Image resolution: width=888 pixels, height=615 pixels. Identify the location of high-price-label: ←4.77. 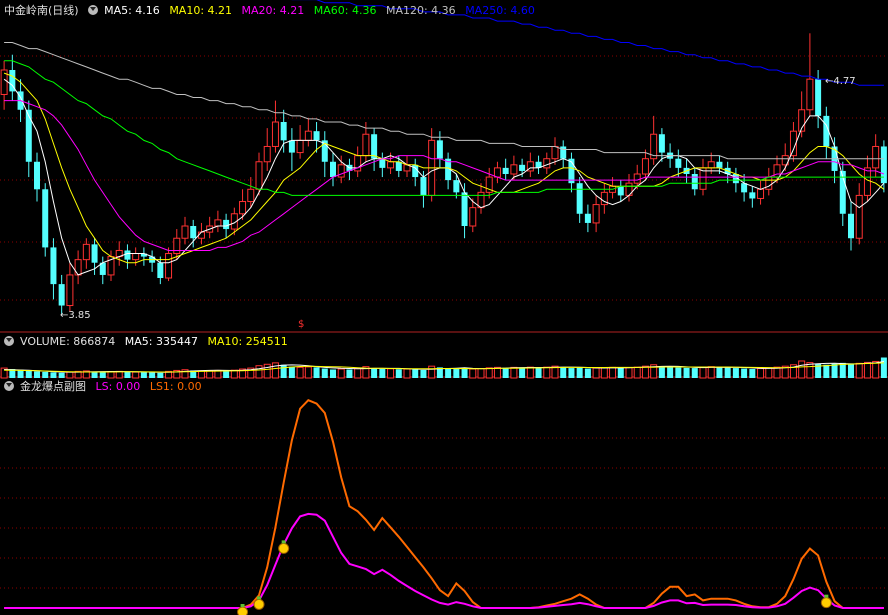
(840, 81).